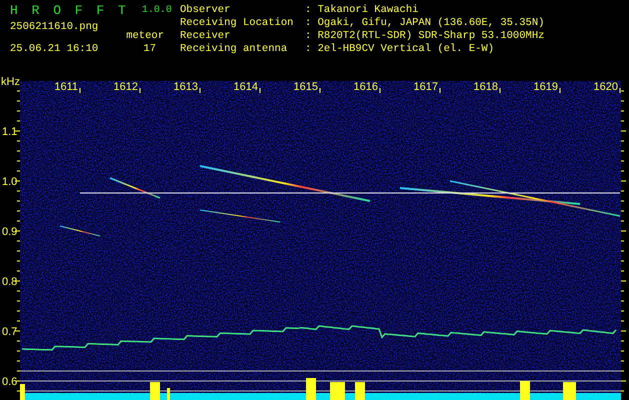 The width and height of the screenshot is (629, 400). What do you see at coordinates (361, 10) in the screenshot?
I see `info-value: : Takanori Kawachi` at bounding box center [361, 10].